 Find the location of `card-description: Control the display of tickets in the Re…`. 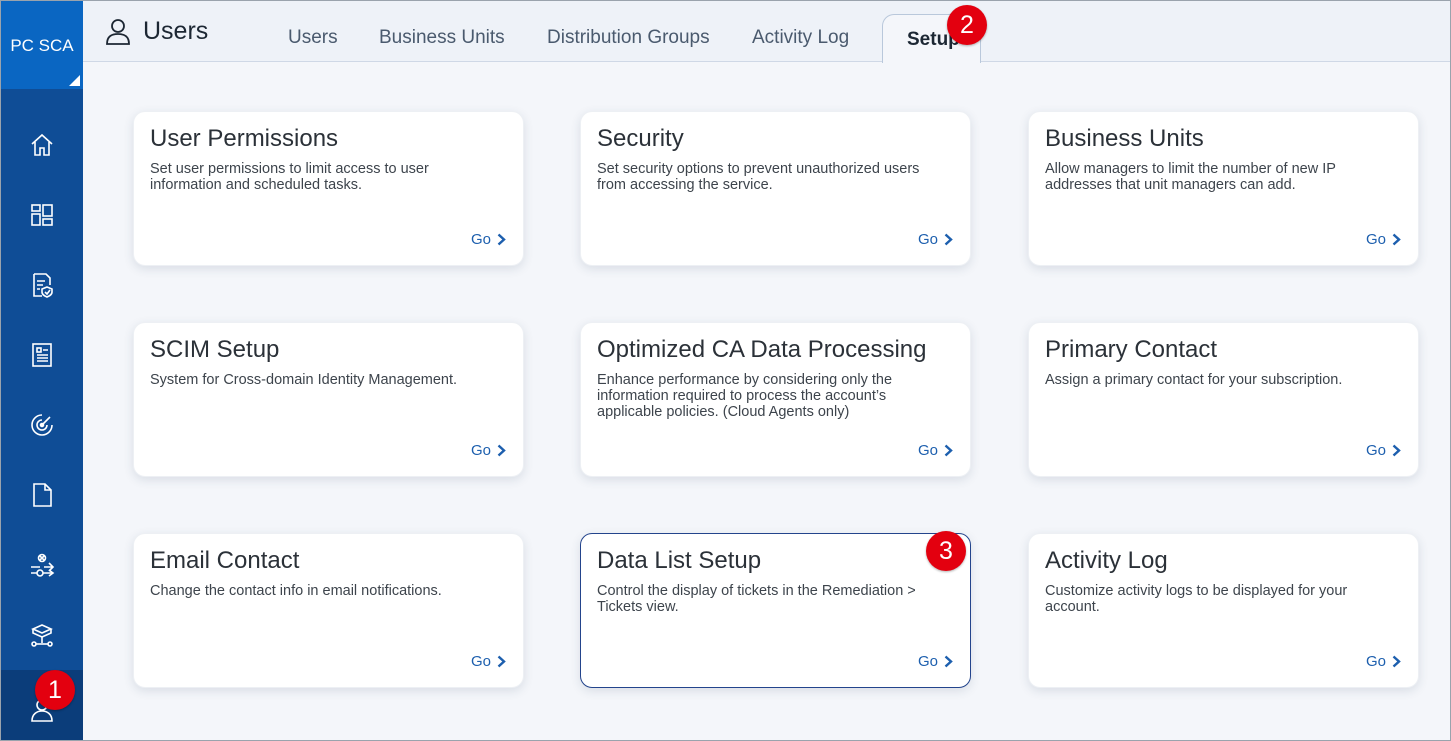

card-description: Control the display of tickets in the Re… is located at coordinates (756, 599).